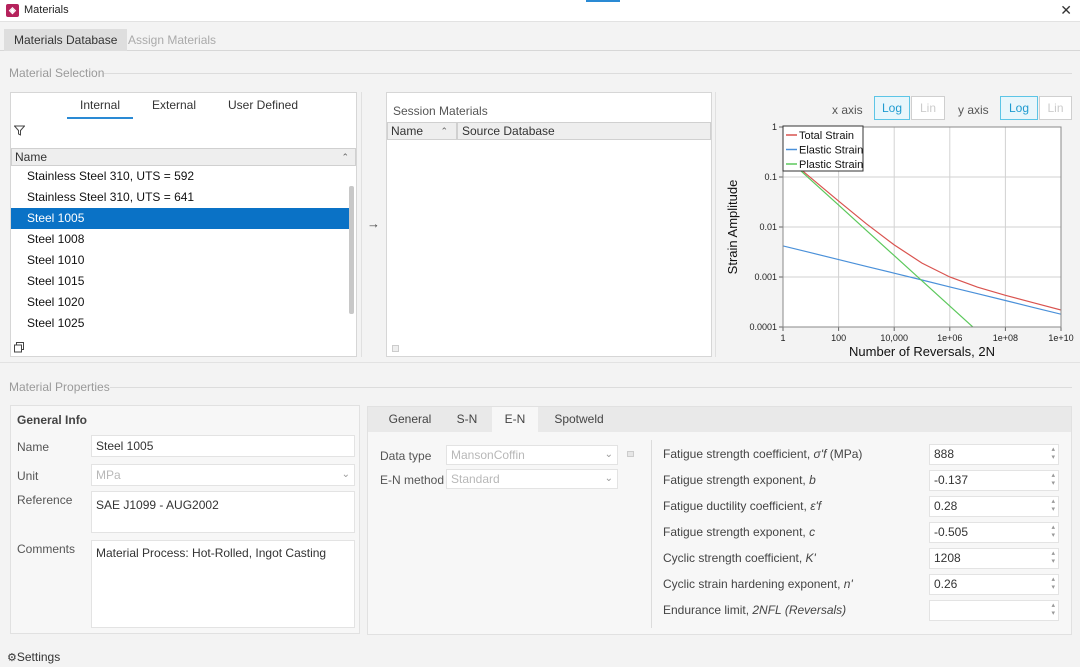 The height and width of the screenshot is (667, 1080). I want to click on chart-x-axis-label: Number of Reversals, 2N, so click(922, 351).